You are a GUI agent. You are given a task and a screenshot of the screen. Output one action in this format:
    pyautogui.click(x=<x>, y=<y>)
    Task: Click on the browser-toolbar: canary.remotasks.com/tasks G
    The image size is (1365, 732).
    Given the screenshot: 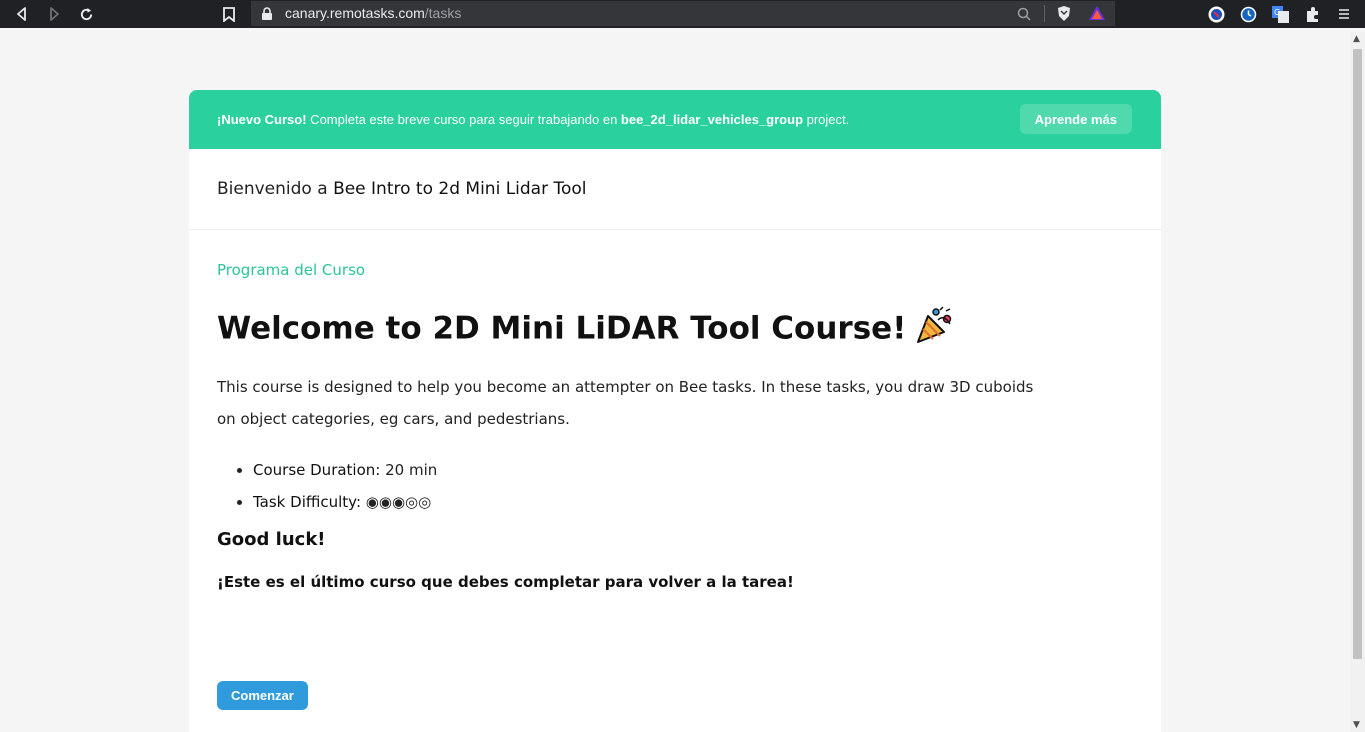 What is the action you would take?
    pyautogui.click(x=682, y=14)
    